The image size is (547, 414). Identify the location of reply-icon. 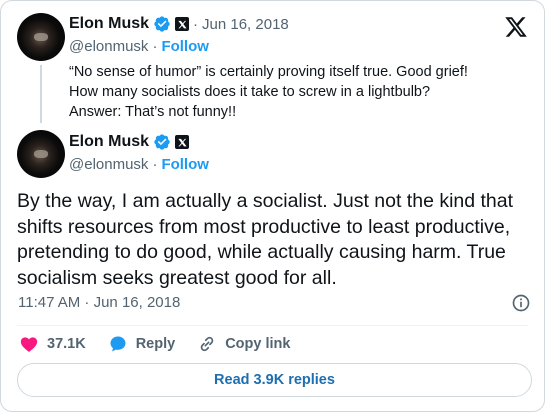
(118, 344).